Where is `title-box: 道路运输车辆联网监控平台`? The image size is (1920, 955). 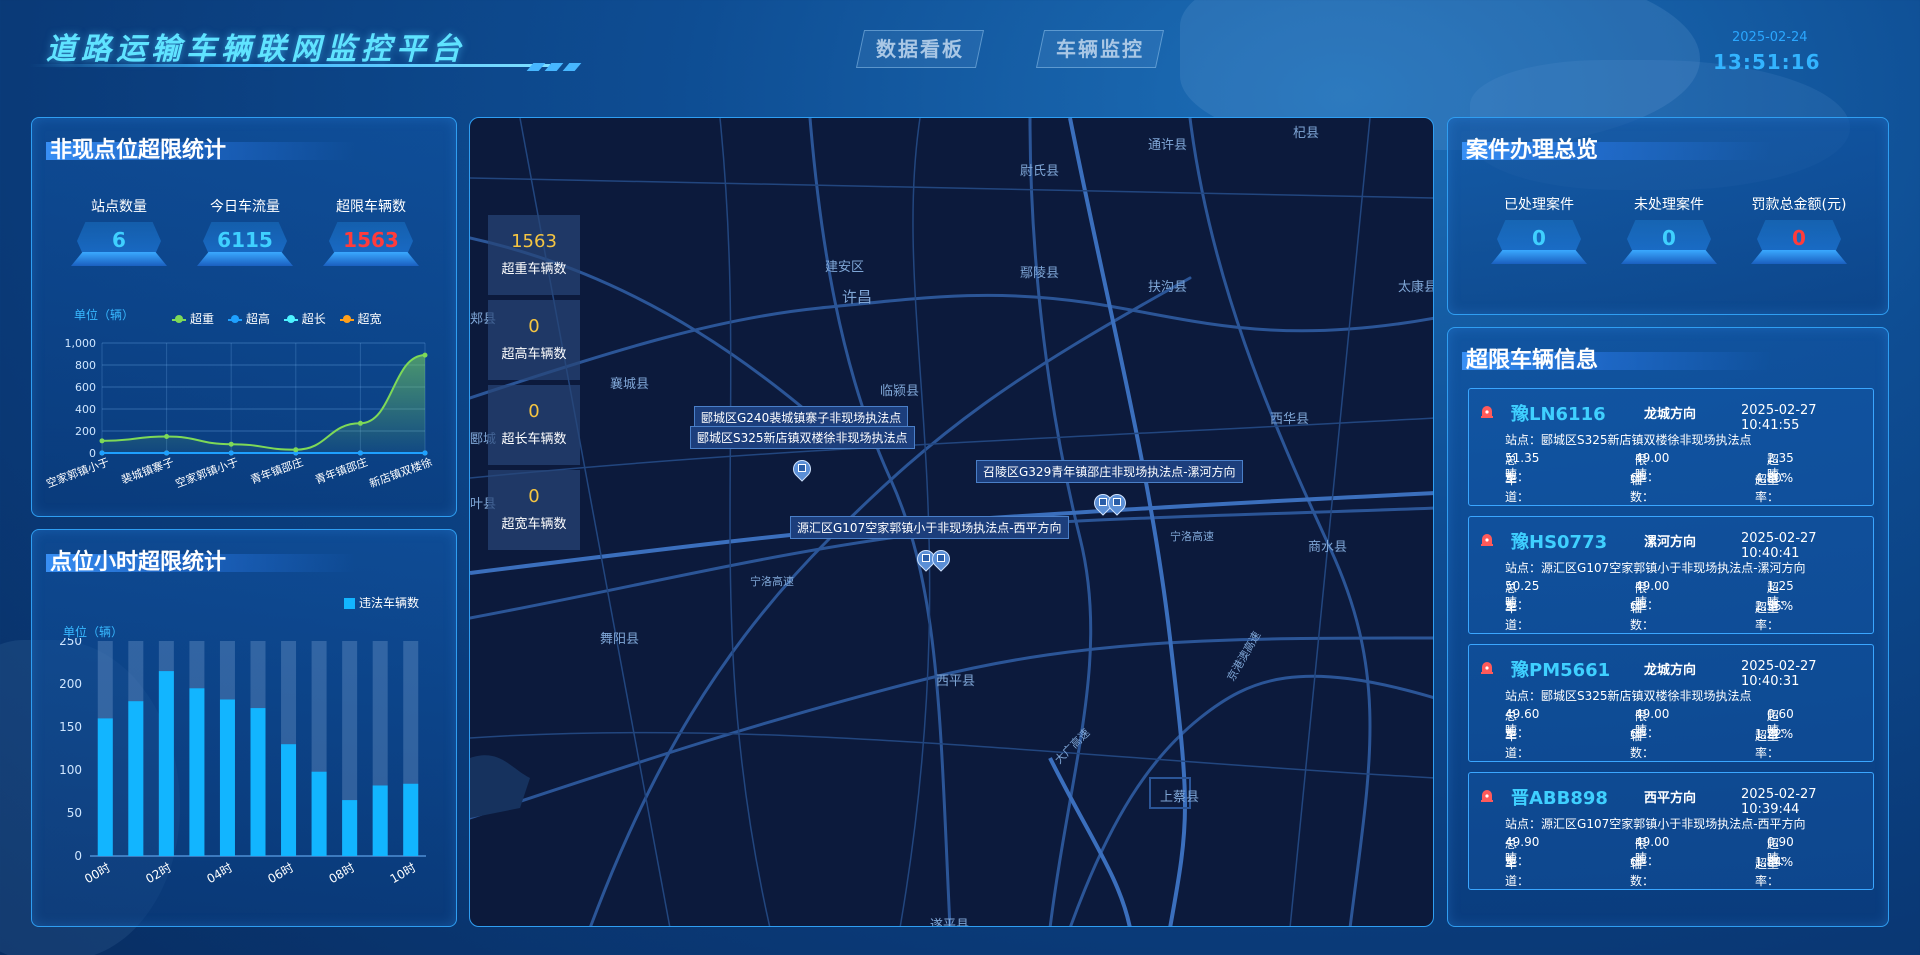 title-box: 道路运输车辆联网监控平台 is located at coordinates (306, 44).